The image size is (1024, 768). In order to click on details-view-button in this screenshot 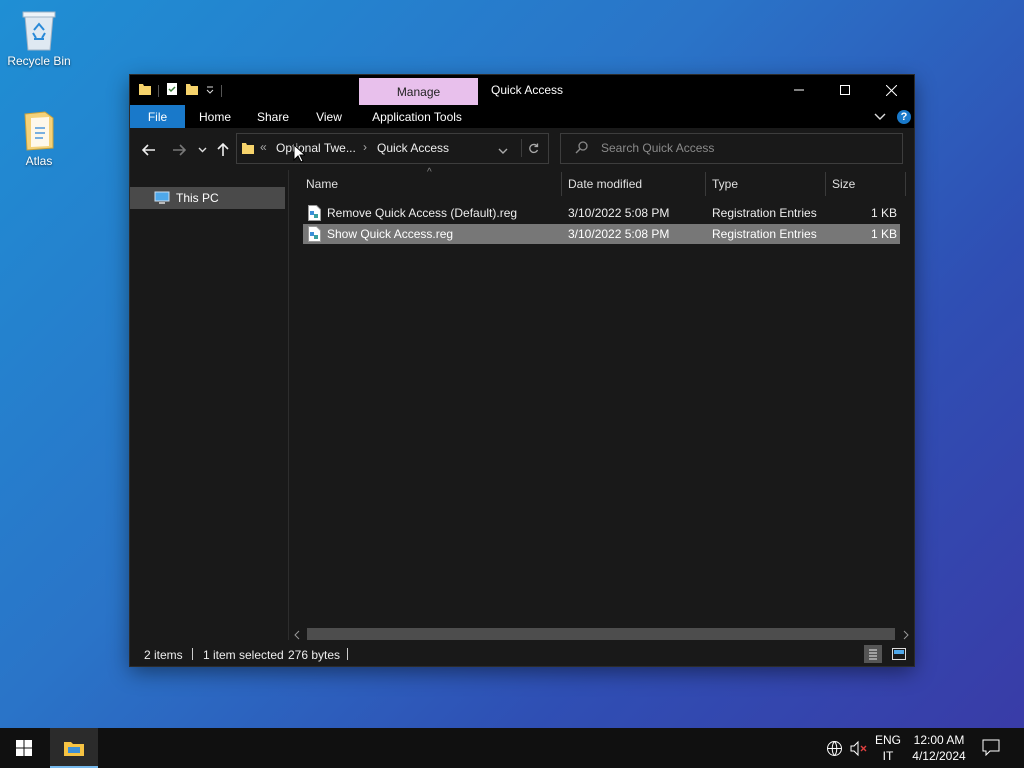, I will do `click(873, 654)`.